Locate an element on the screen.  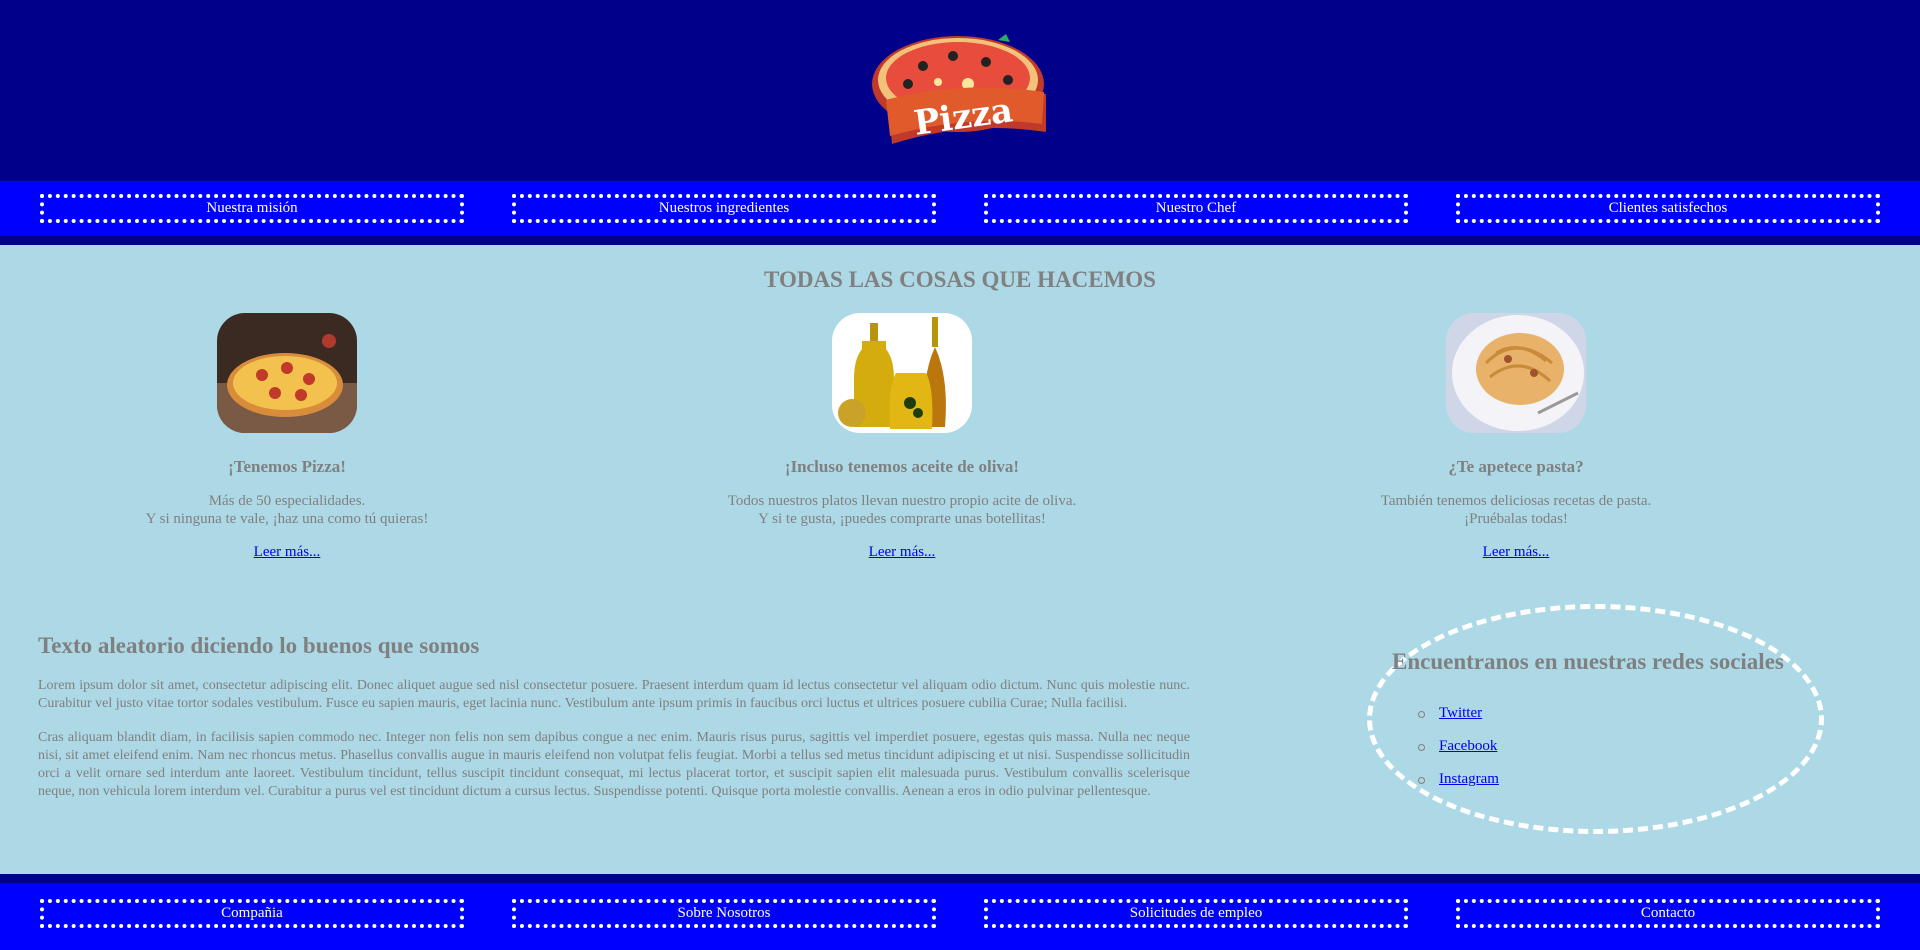
footer-item-empleo: Solicitudes de empleo is located at coordinates (1196, 913).